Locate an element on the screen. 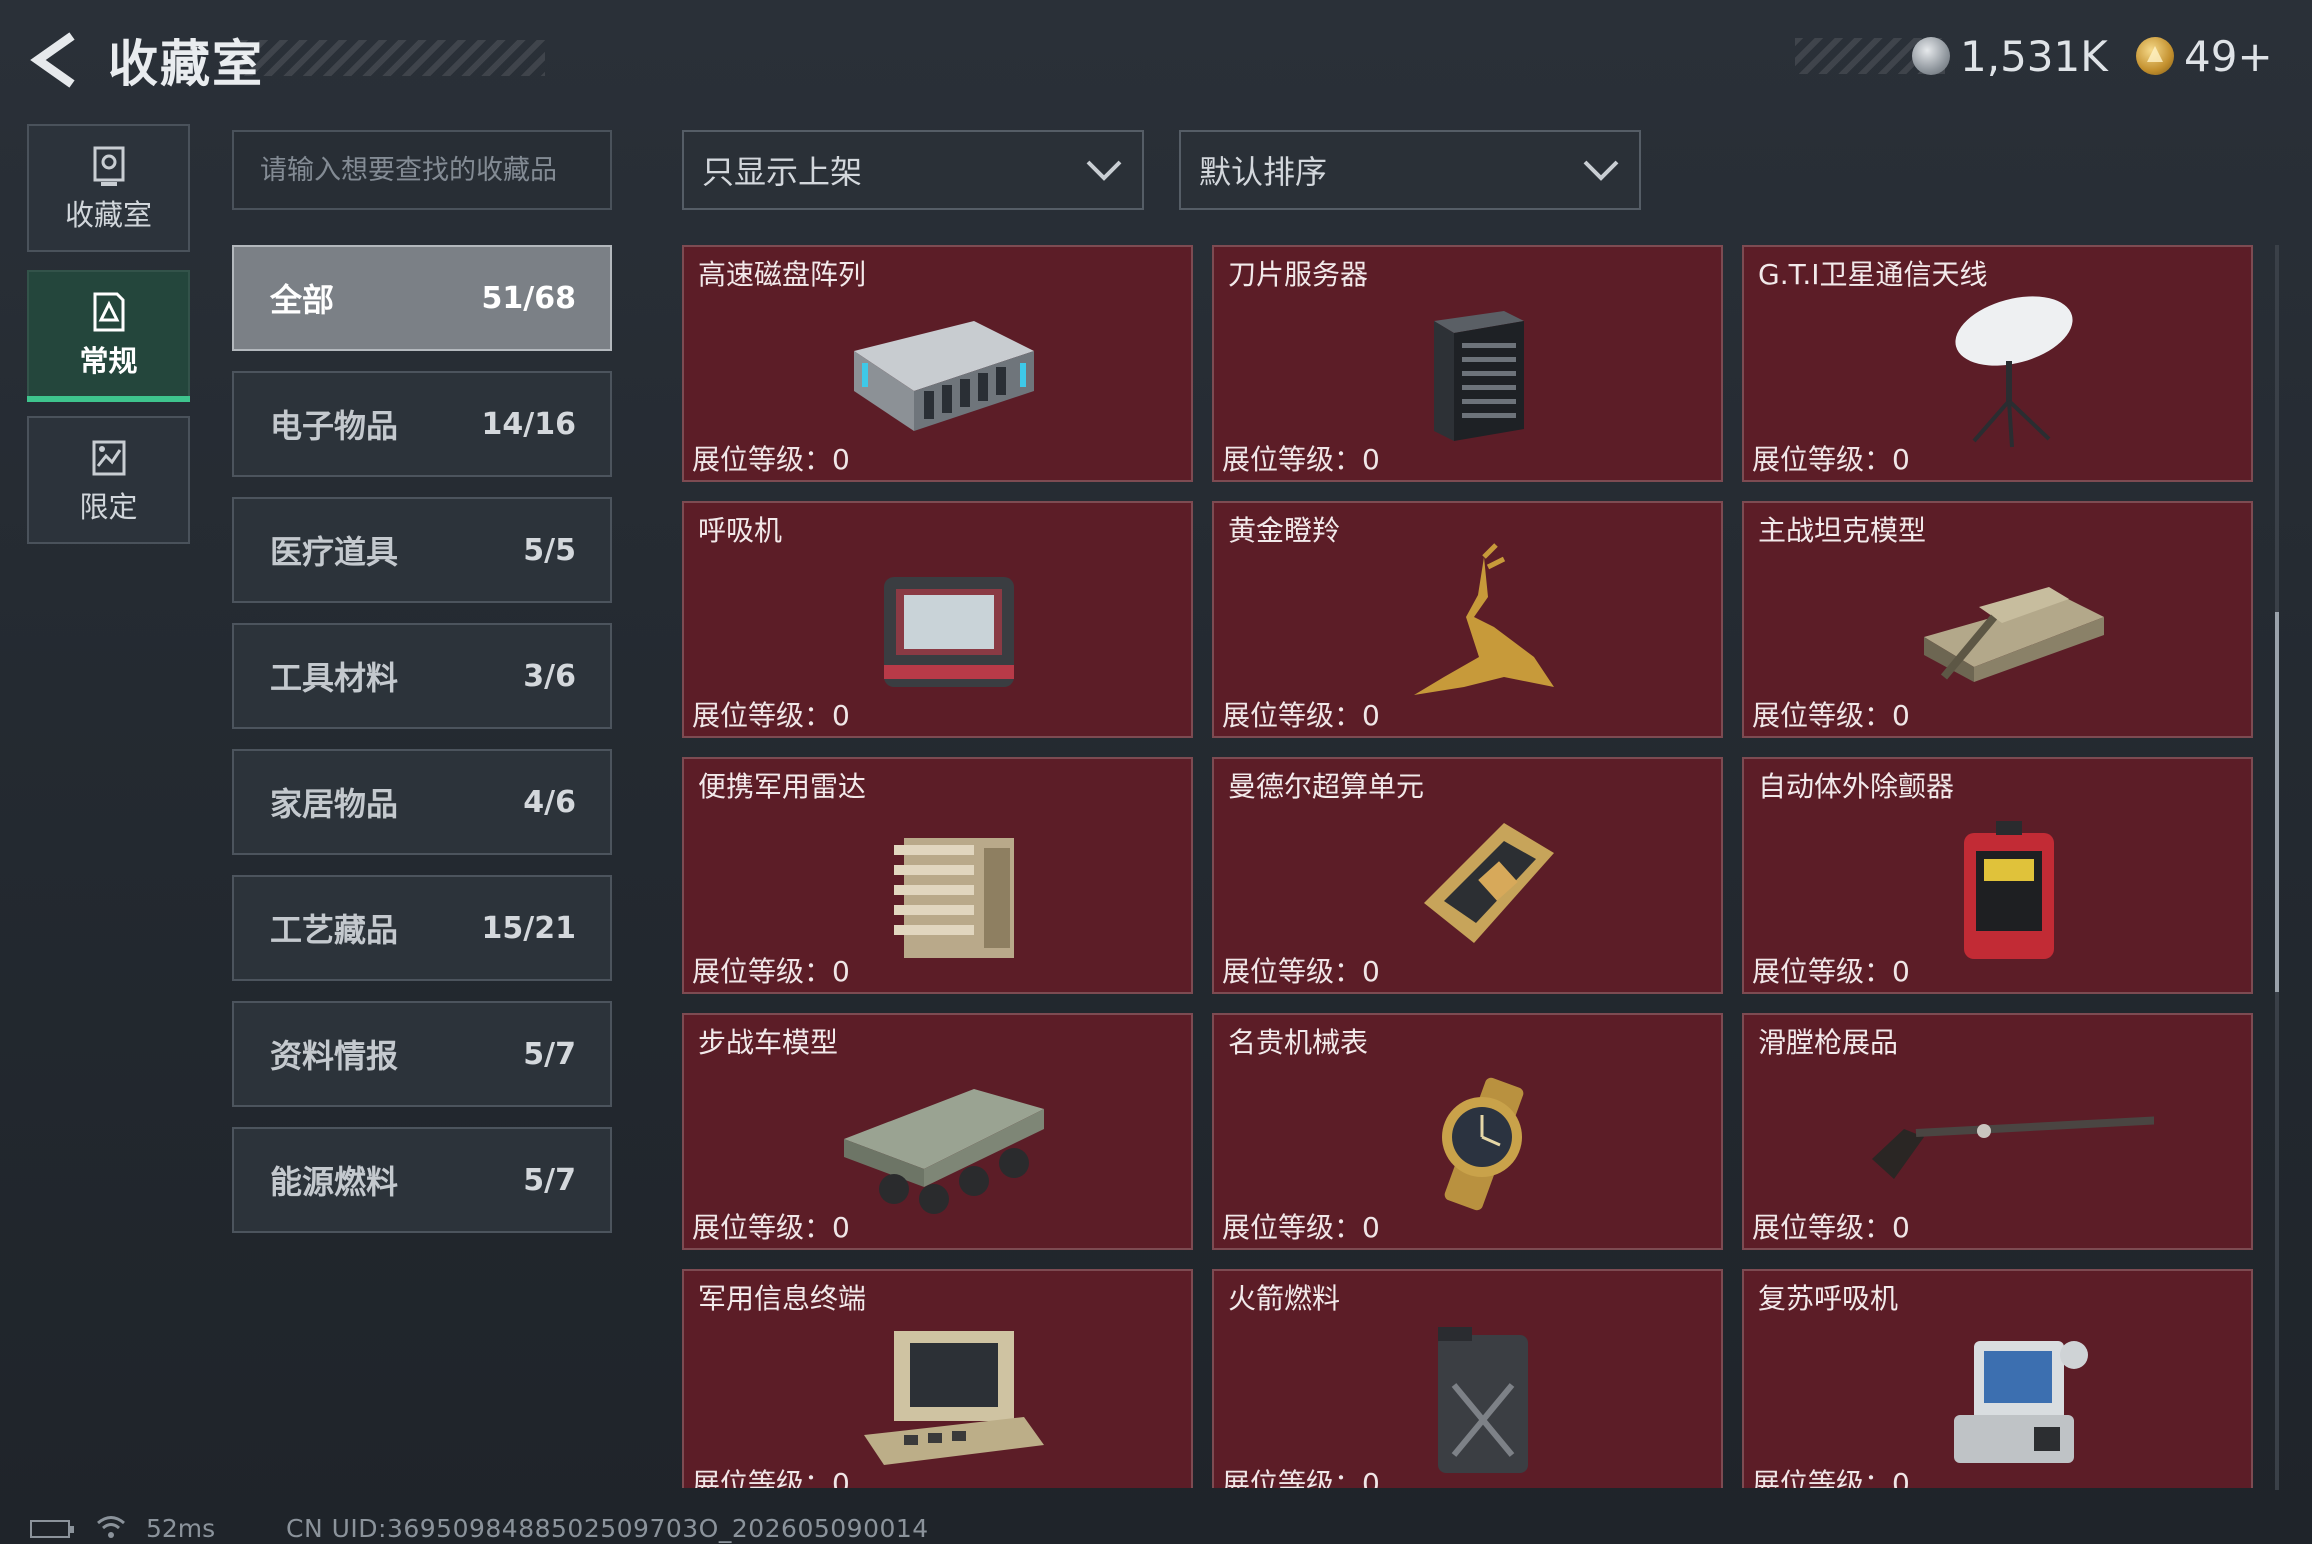 This screenshot has width=2312, height=1544. nav-regular: 常规 is located at coordinates (108, 336).